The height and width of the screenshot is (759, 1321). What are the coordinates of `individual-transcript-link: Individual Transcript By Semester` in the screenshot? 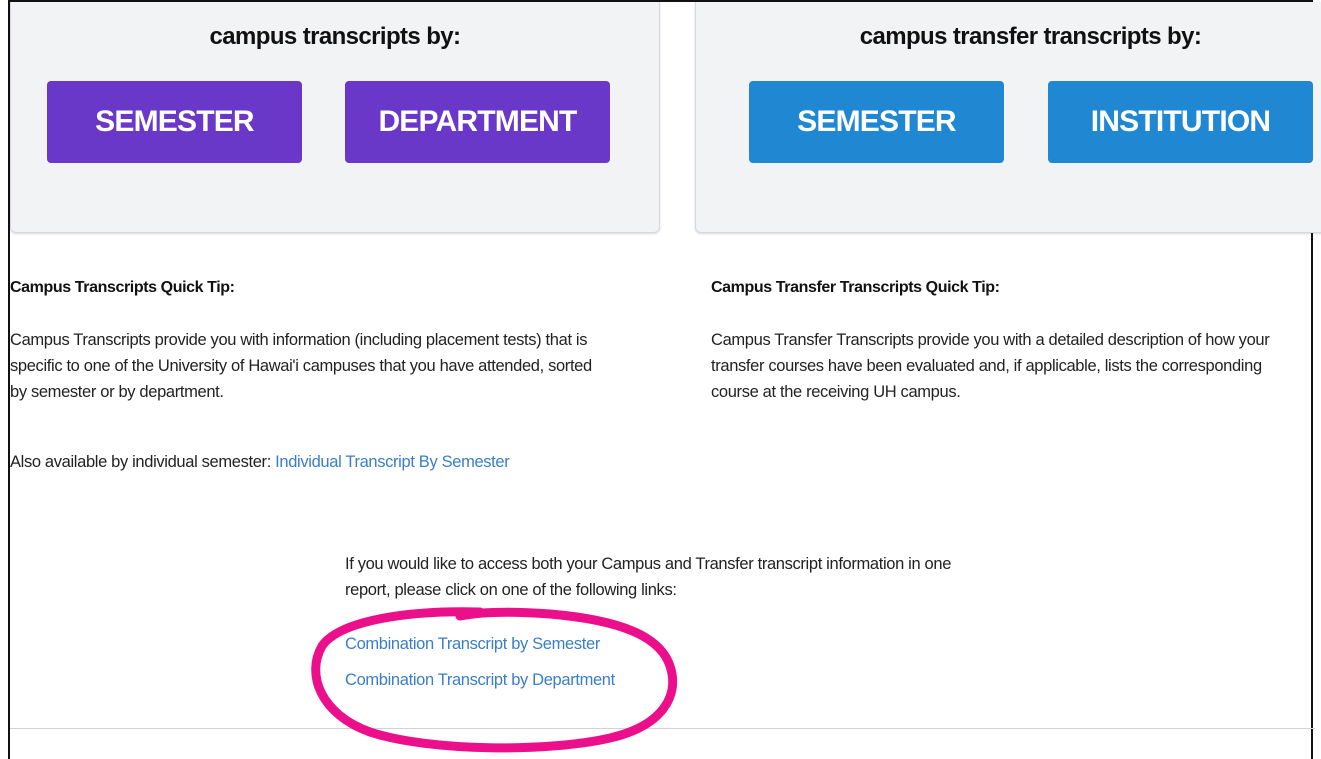 It's located at (392, 462).